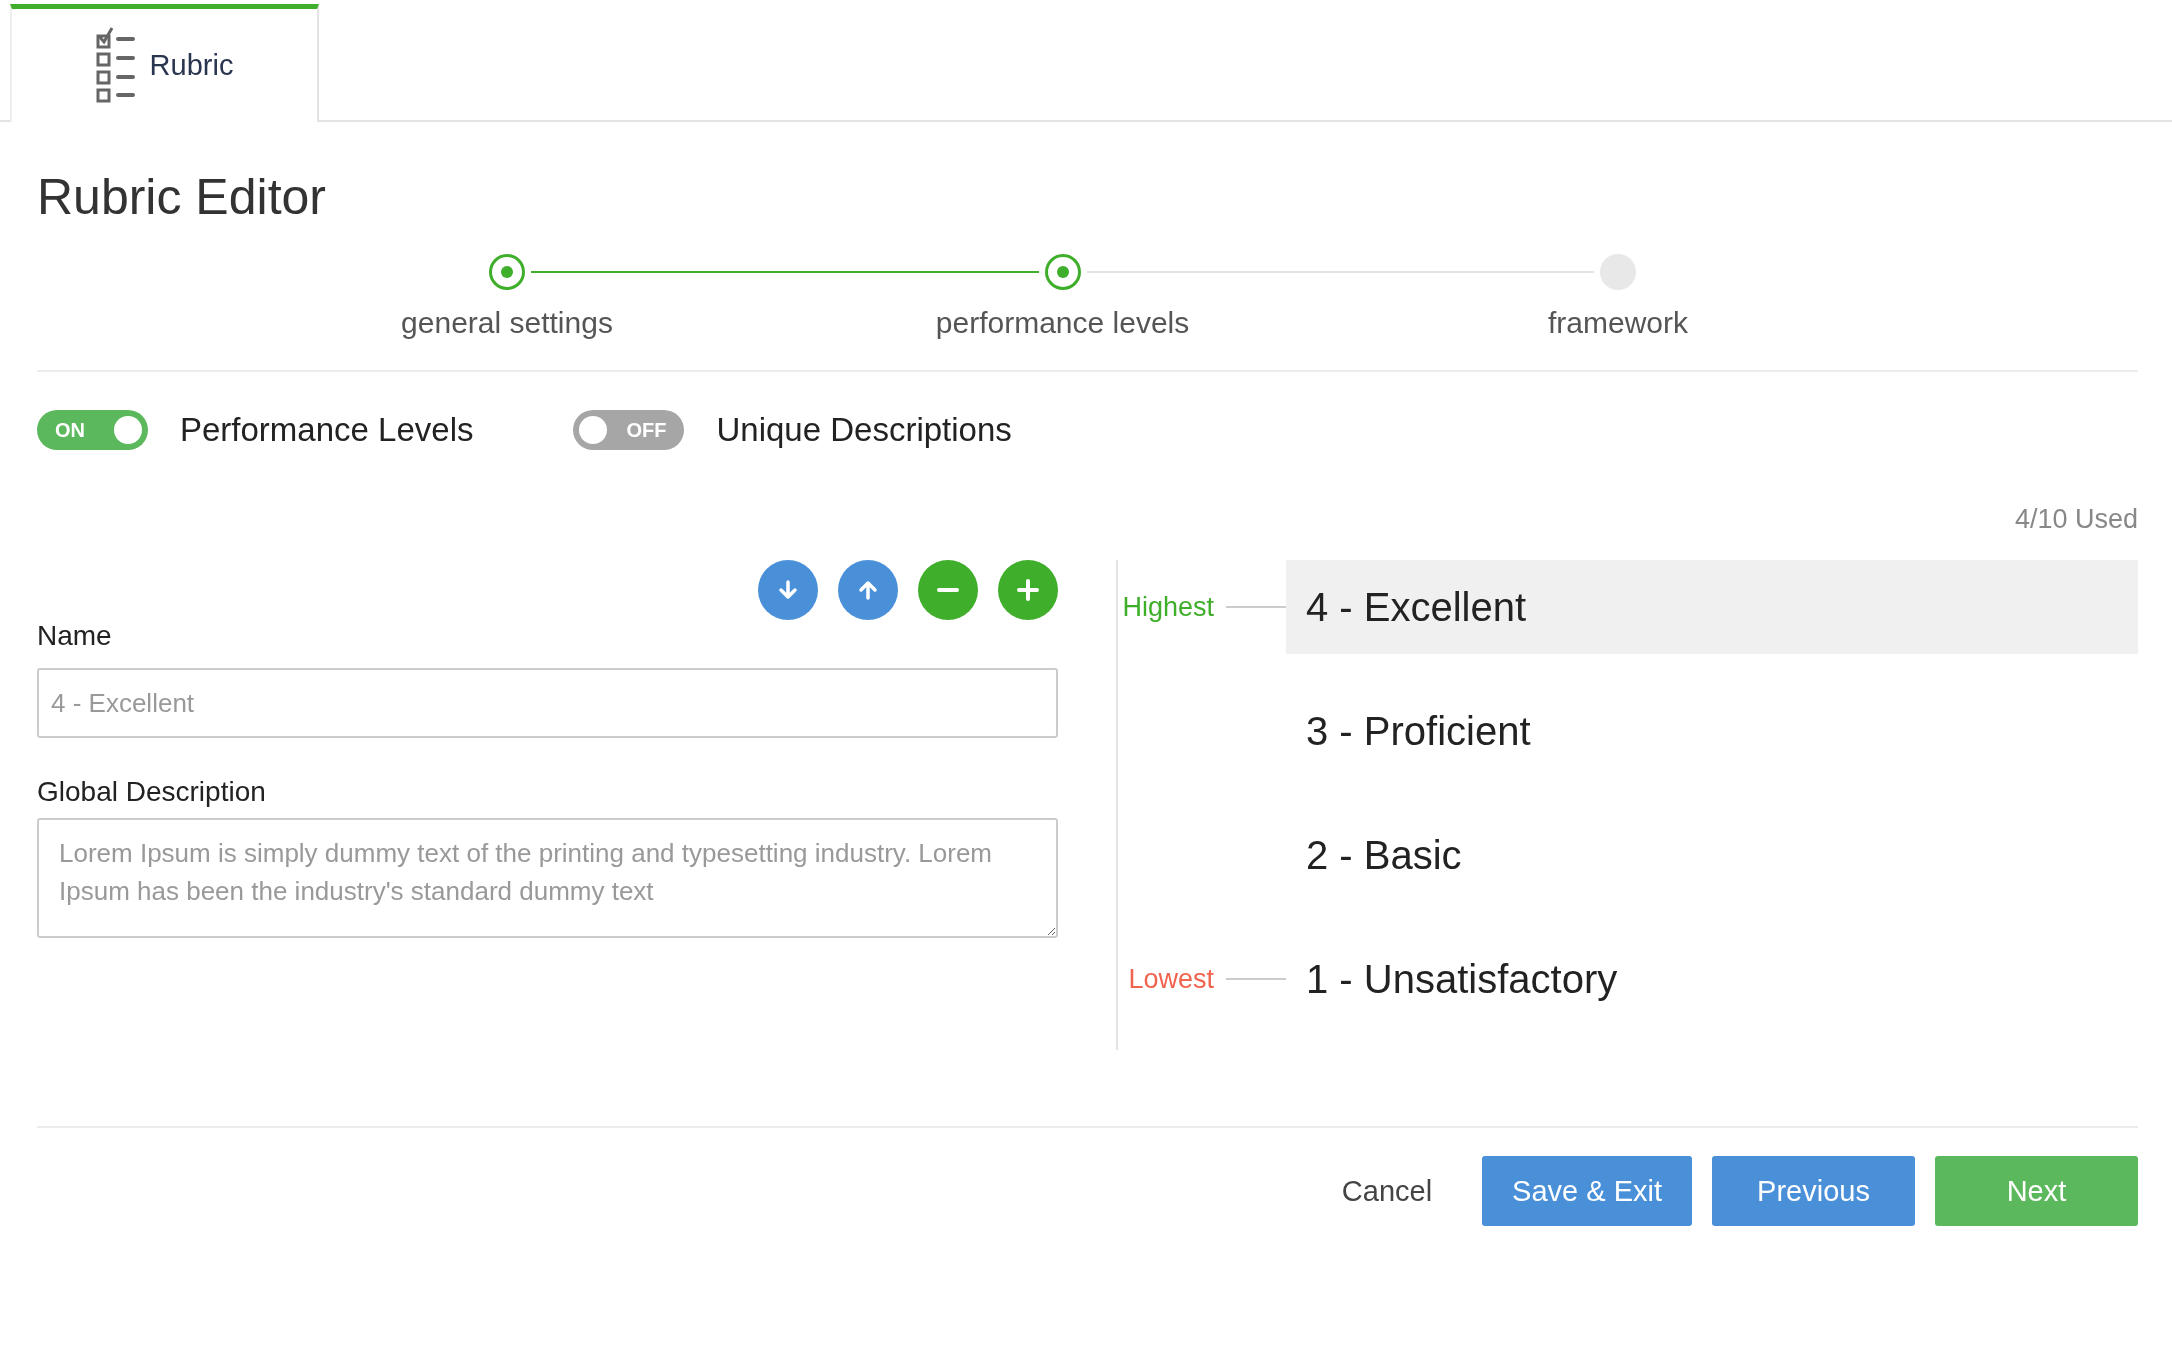 The height and width of the screenshot is (1372, 2172). Describe the element at coordinates (152, 792) in the screenshot. I see `field-label: Global Description` at that location.